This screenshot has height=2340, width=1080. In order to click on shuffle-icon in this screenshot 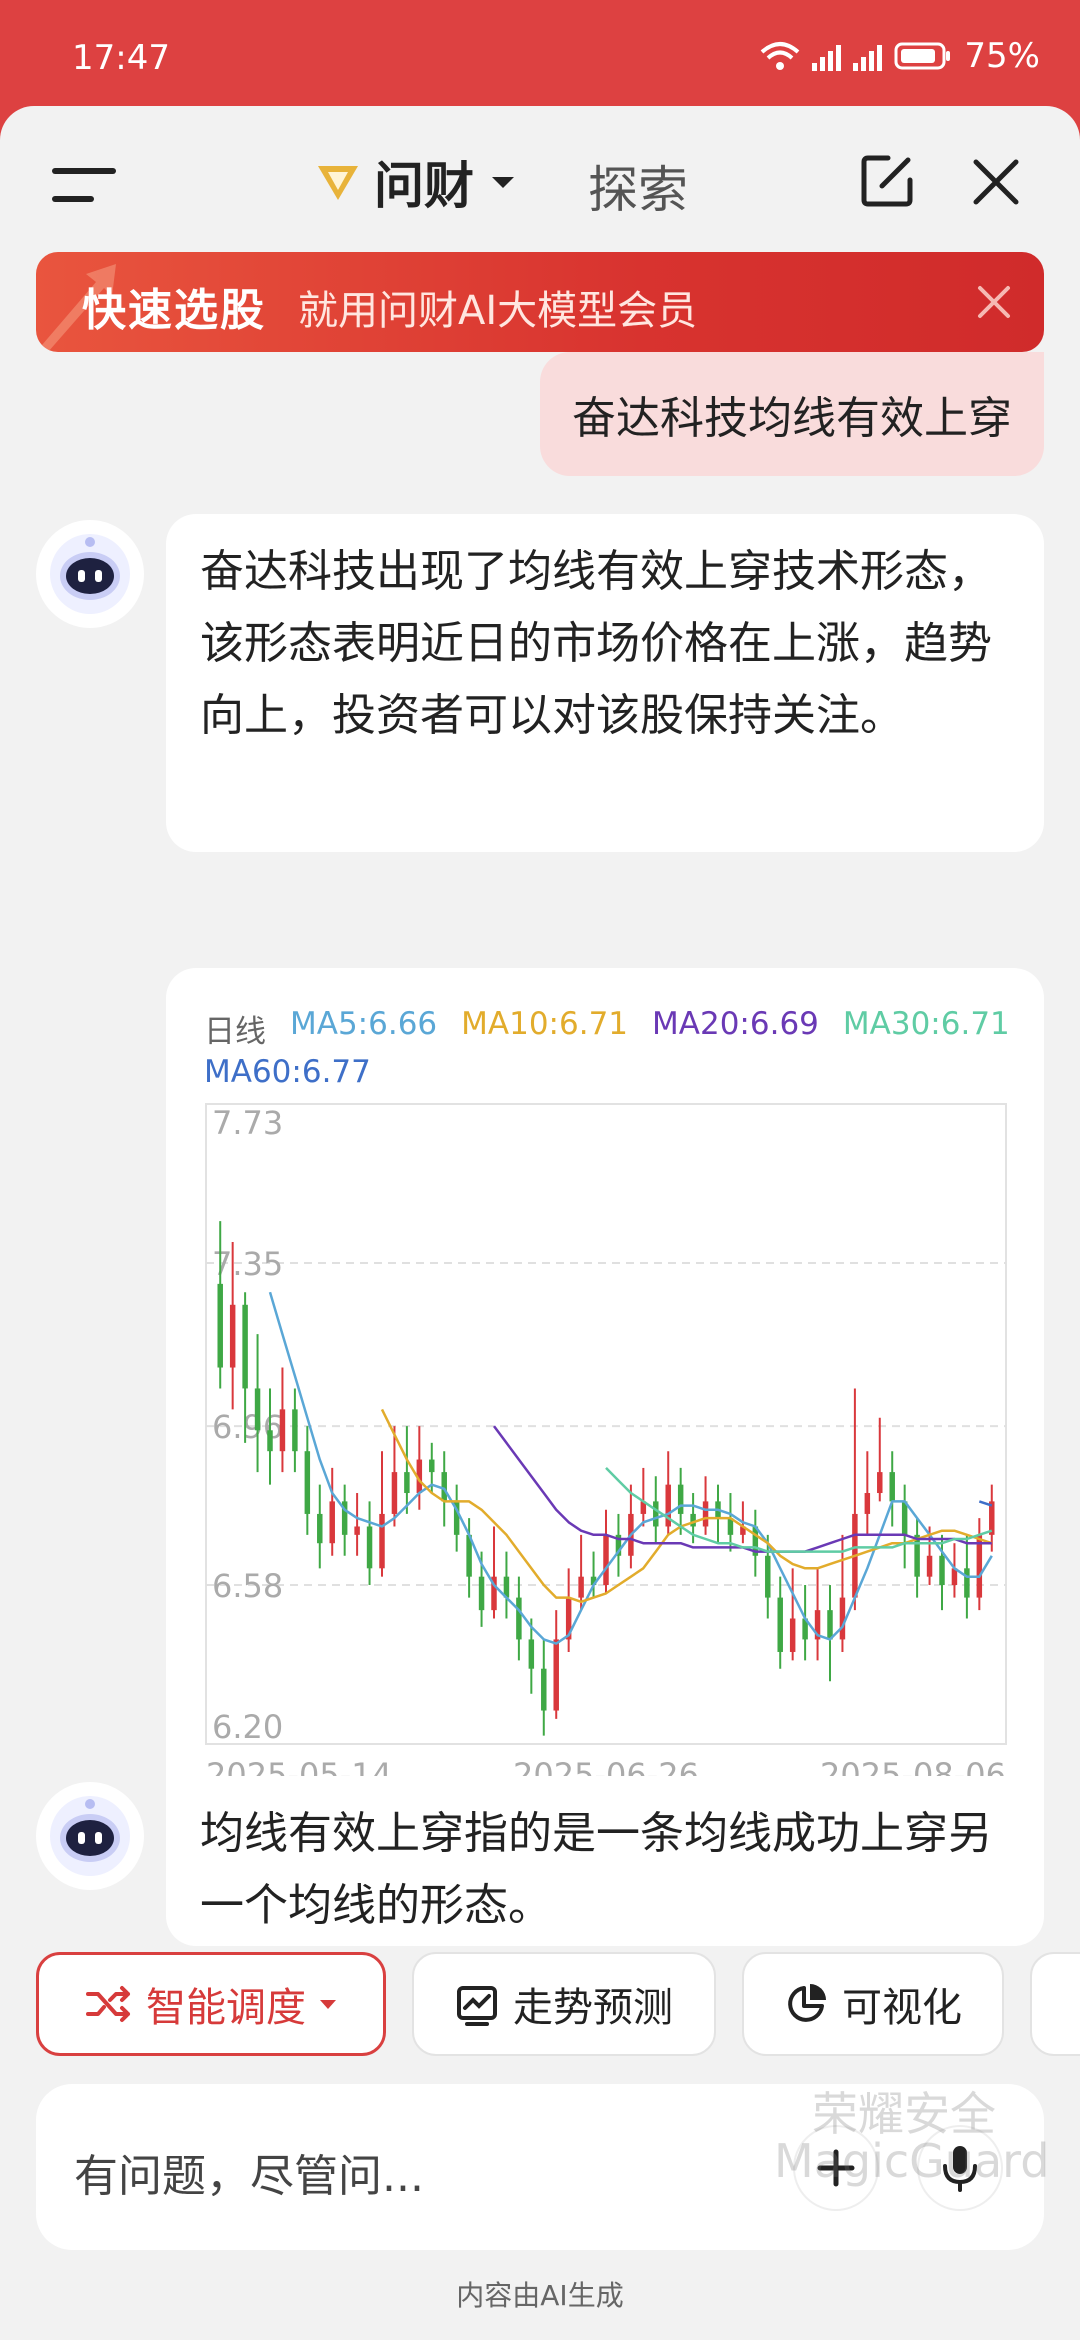, I will do `click(108, 2004)`.